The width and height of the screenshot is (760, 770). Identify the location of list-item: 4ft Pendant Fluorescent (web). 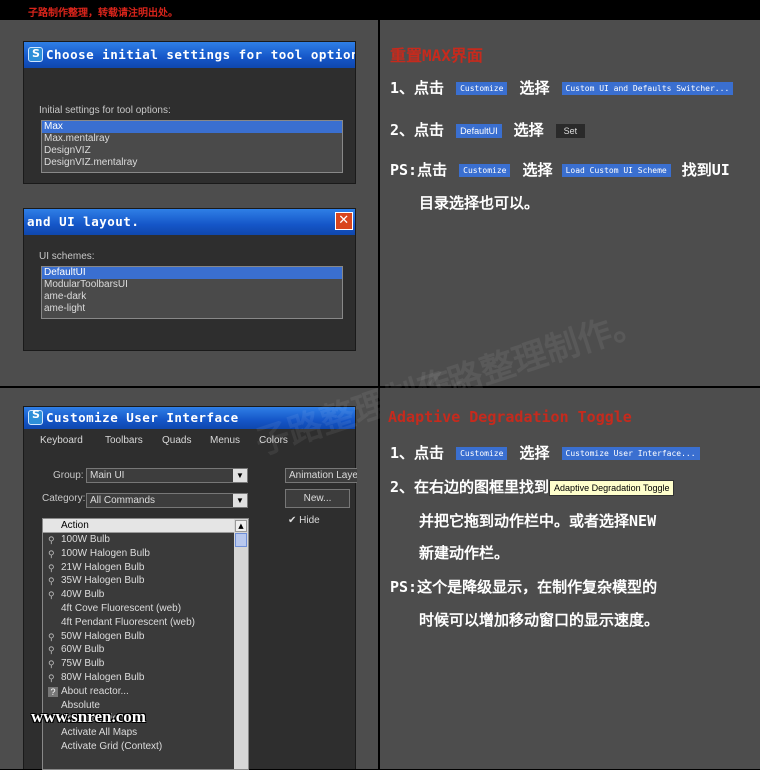
(145, 623).